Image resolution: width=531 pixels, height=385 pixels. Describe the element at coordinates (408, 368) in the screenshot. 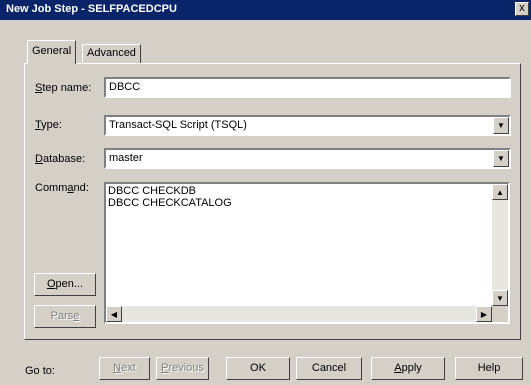

I see `apply-button: Apply` at that location.